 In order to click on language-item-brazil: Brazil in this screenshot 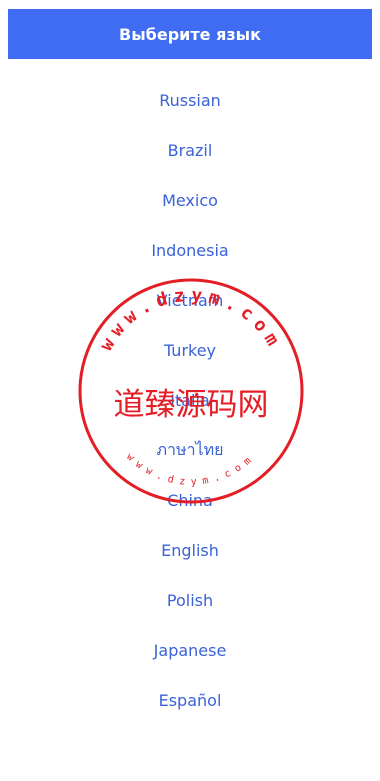, I will do `click(190, 150)`.